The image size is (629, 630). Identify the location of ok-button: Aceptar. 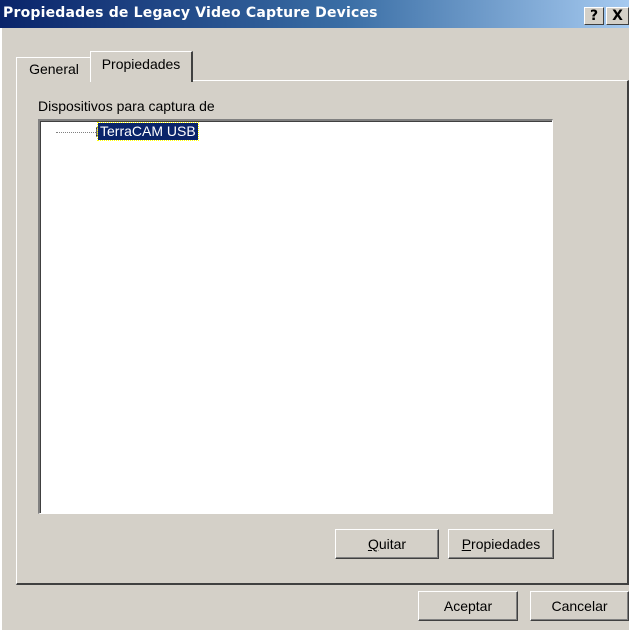
(468, 606).